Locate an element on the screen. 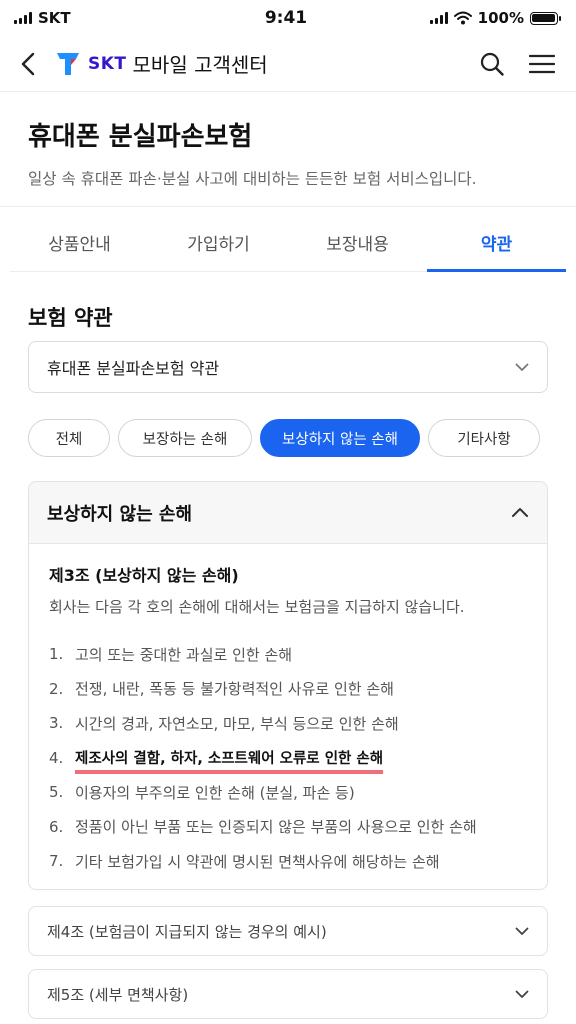 The height and width of the screenshot is (1024, 576). item-number: 2. is located at coordinates (56, 688).